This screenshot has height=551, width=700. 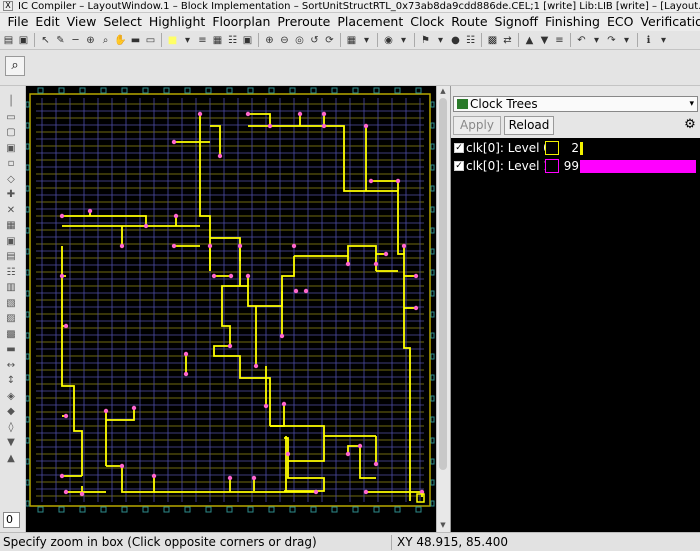 I want to click on scroll-down-icon: ▼, so click(x=443, y=525).